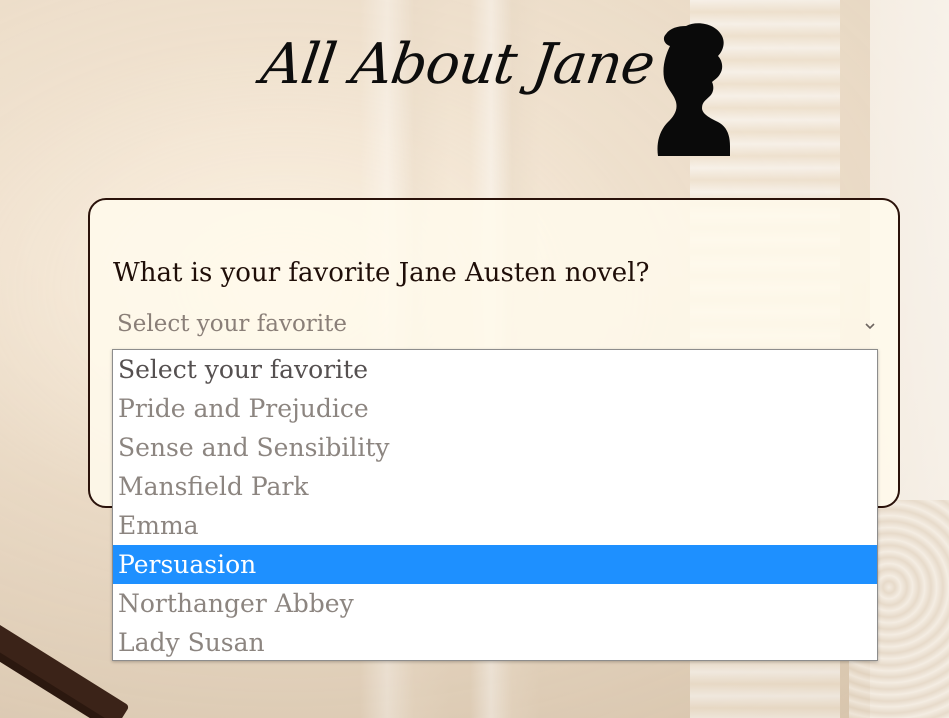 The height and width of the screenshot is (718, 949). I want to click on option-emma: Emma, so click(495, 525).